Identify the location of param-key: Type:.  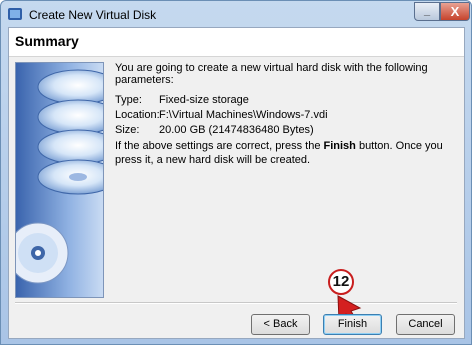
(128, 100).